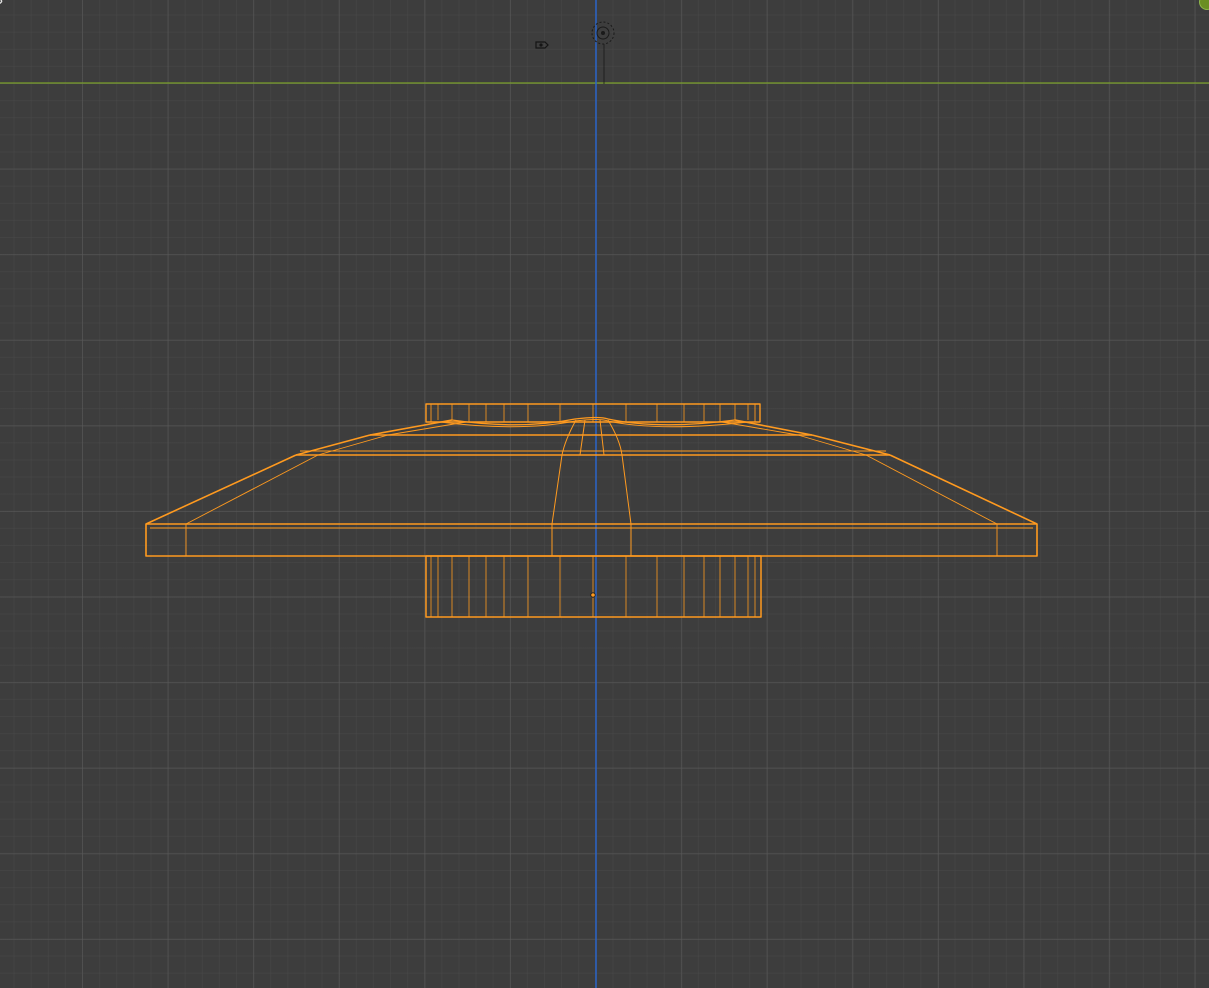 This screenshot has width=1209, height=988. What do you see at coordinates (542, 45) in the screenshot?
I see `camera-icon` at bounding box center [542, 45].